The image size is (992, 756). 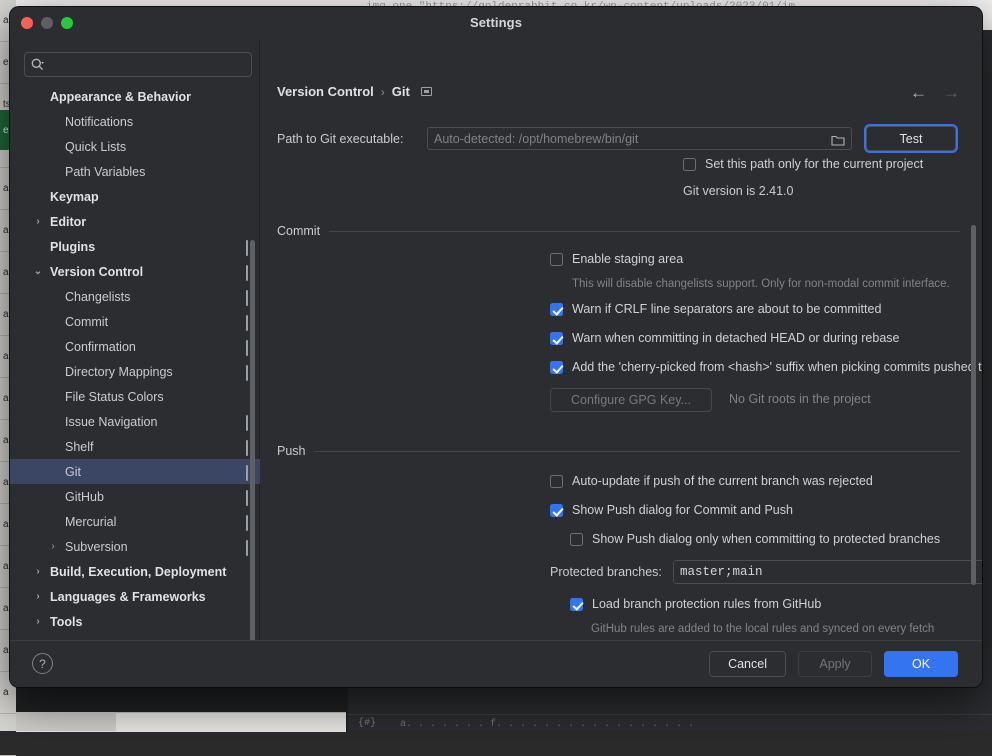 I want to click on git-path-label: Path to Git executable:, so click(x=340, y=138).